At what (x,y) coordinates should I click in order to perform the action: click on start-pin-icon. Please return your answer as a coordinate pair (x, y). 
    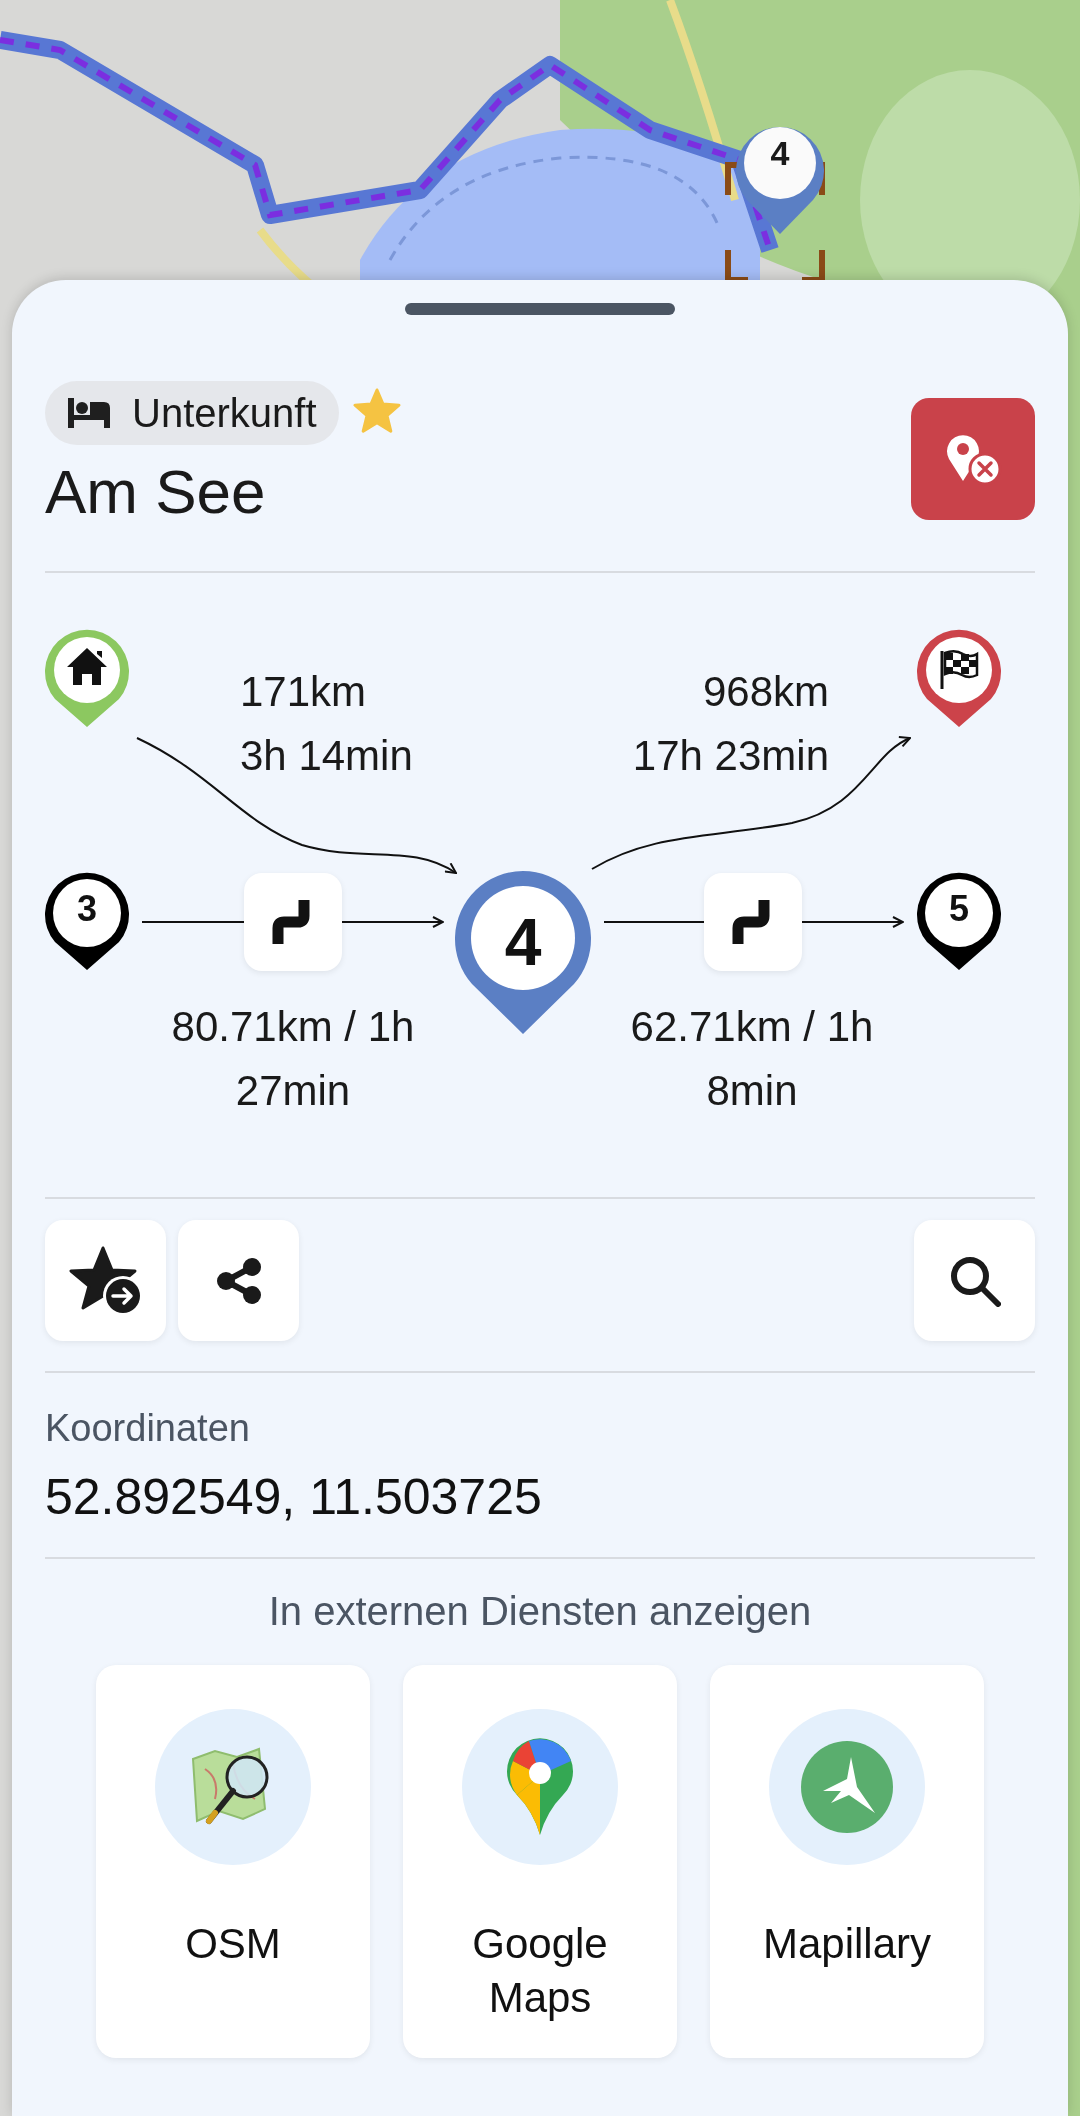
    Looking at the image, I should click on (87, 678).